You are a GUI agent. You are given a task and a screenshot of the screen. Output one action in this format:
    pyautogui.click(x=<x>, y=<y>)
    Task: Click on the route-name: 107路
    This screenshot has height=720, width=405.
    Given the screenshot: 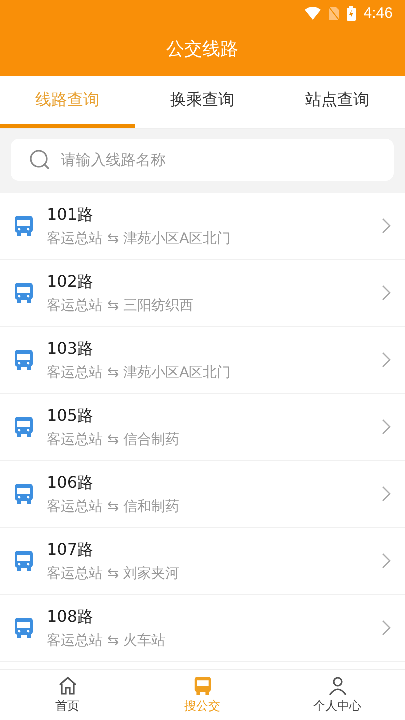 What is the action you would take?
    pyautogui.click(x=71, y=550)
    